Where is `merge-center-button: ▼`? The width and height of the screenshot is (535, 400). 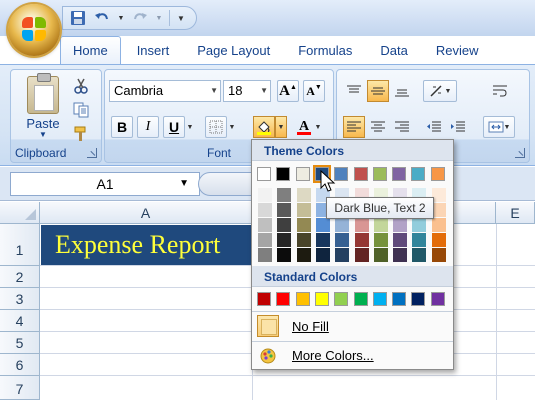
merge-center-button: ▼ is located at coordinates (499, 127).